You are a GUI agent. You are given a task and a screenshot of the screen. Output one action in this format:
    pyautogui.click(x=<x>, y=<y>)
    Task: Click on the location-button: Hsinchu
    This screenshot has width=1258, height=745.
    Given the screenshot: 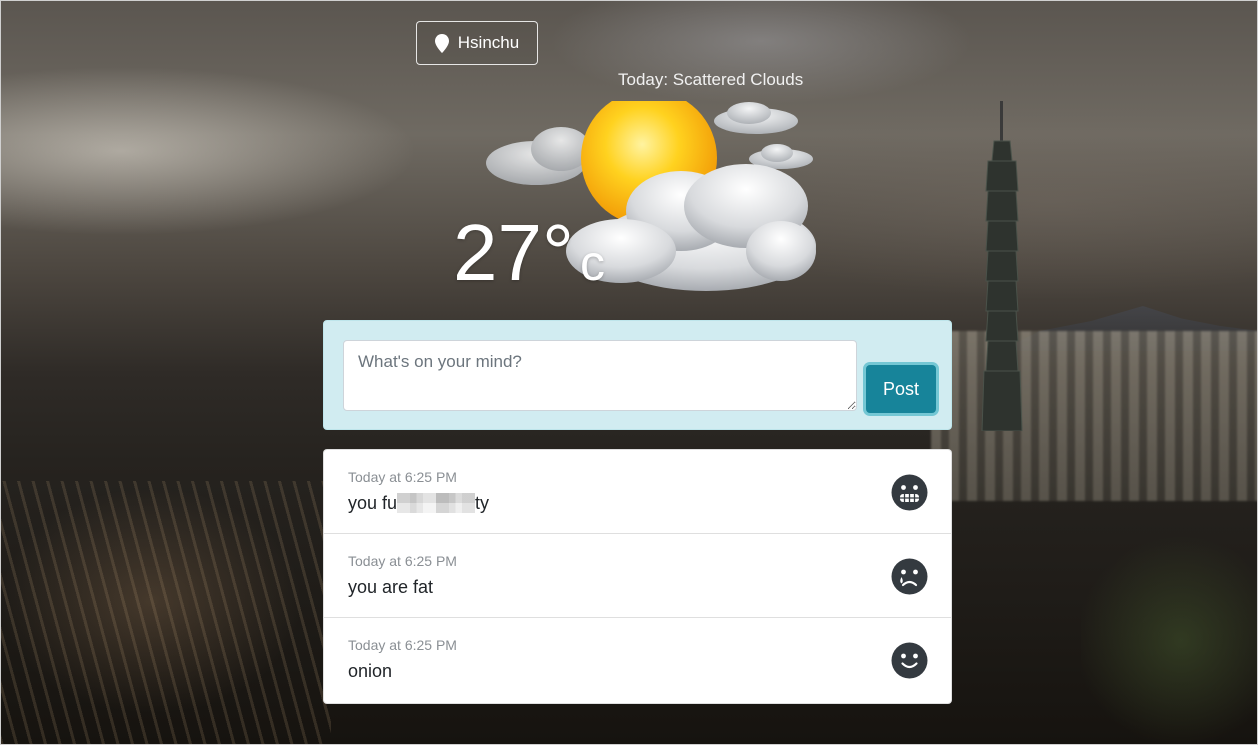 What is the action you would take?
    pyautogui.click(x=477, y=43)
    